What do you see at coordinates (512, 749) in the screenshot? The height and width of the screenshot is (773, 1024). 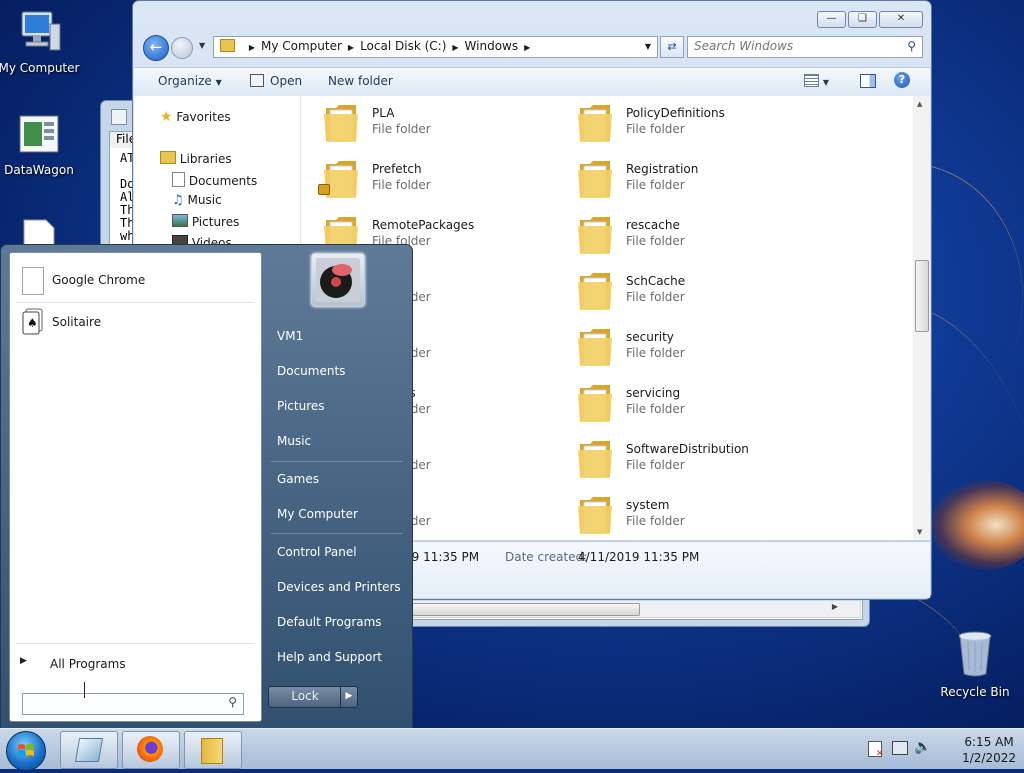 I see `taskbar: ✕ 🔈 6:15 AM 1/2/2022` at bounding box center [512, 749].